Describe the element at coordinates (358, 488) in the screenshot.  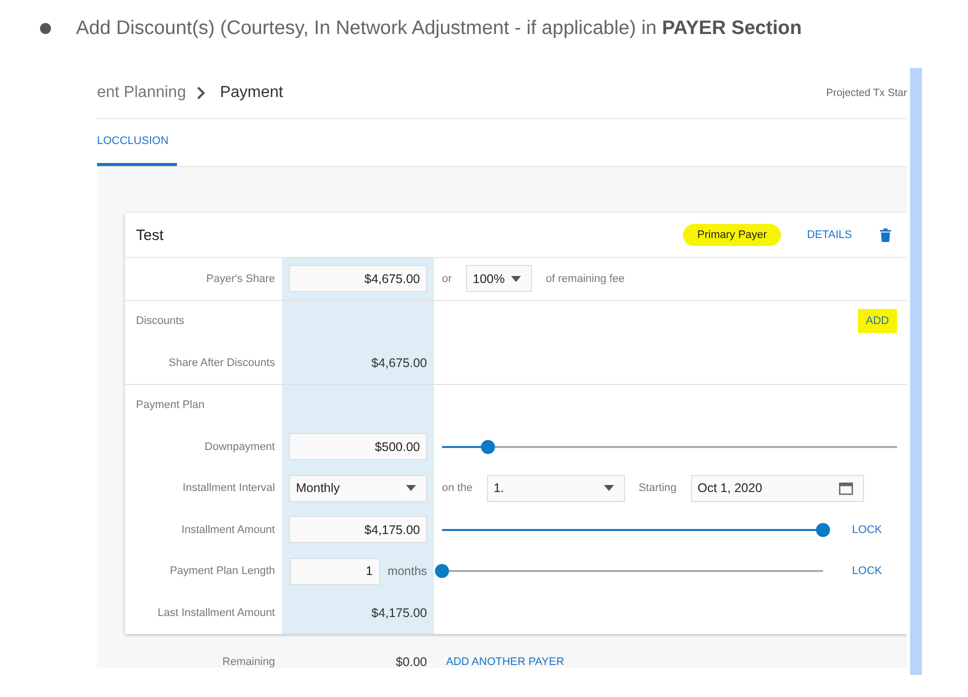
I see `interval-select: Monthly` at that location.